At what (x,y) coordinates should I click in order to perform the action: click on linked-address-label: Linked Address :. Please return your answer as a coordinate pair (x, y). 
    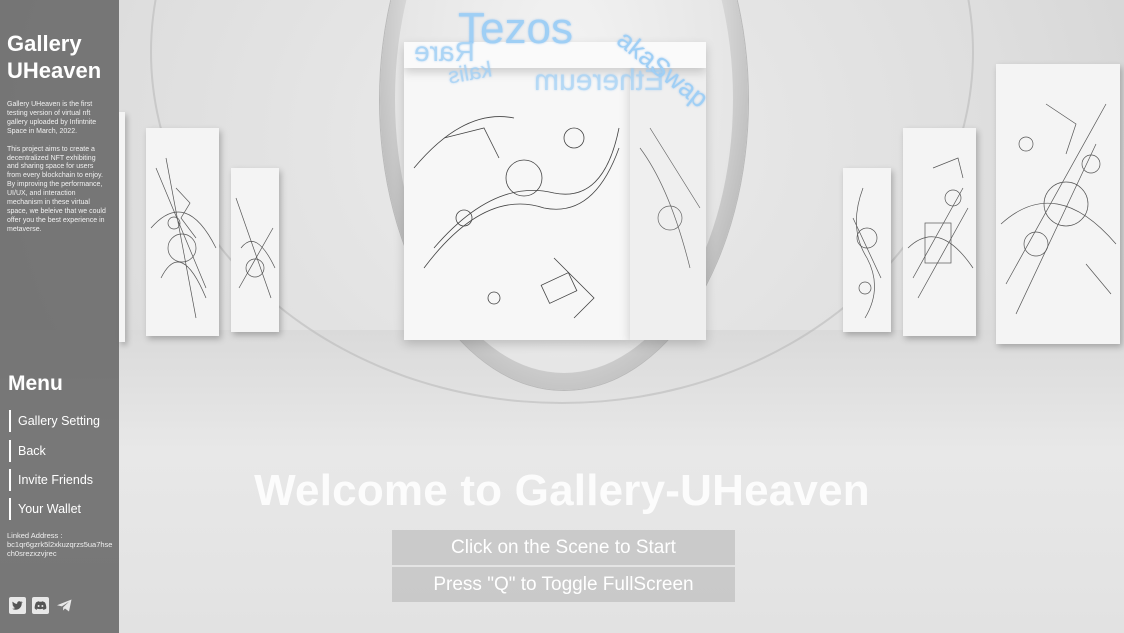
    Looking at the image, I should click on (35, 535).